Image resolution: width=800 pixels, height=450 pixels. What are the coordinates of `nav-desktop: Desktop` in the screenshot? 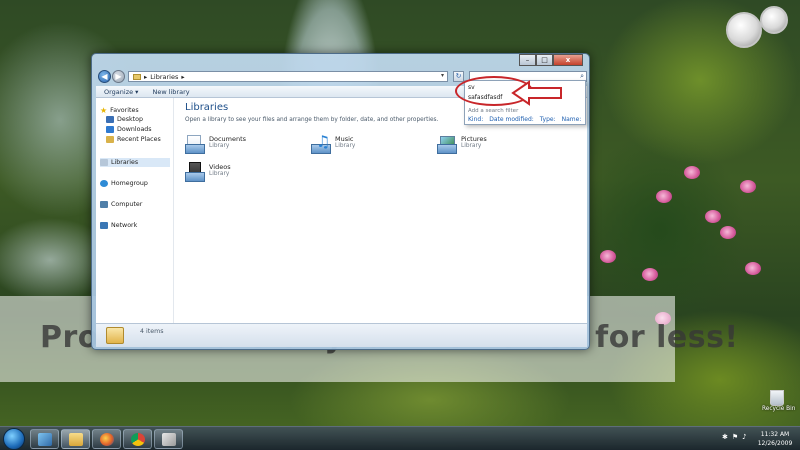 It's located at (124, 119).